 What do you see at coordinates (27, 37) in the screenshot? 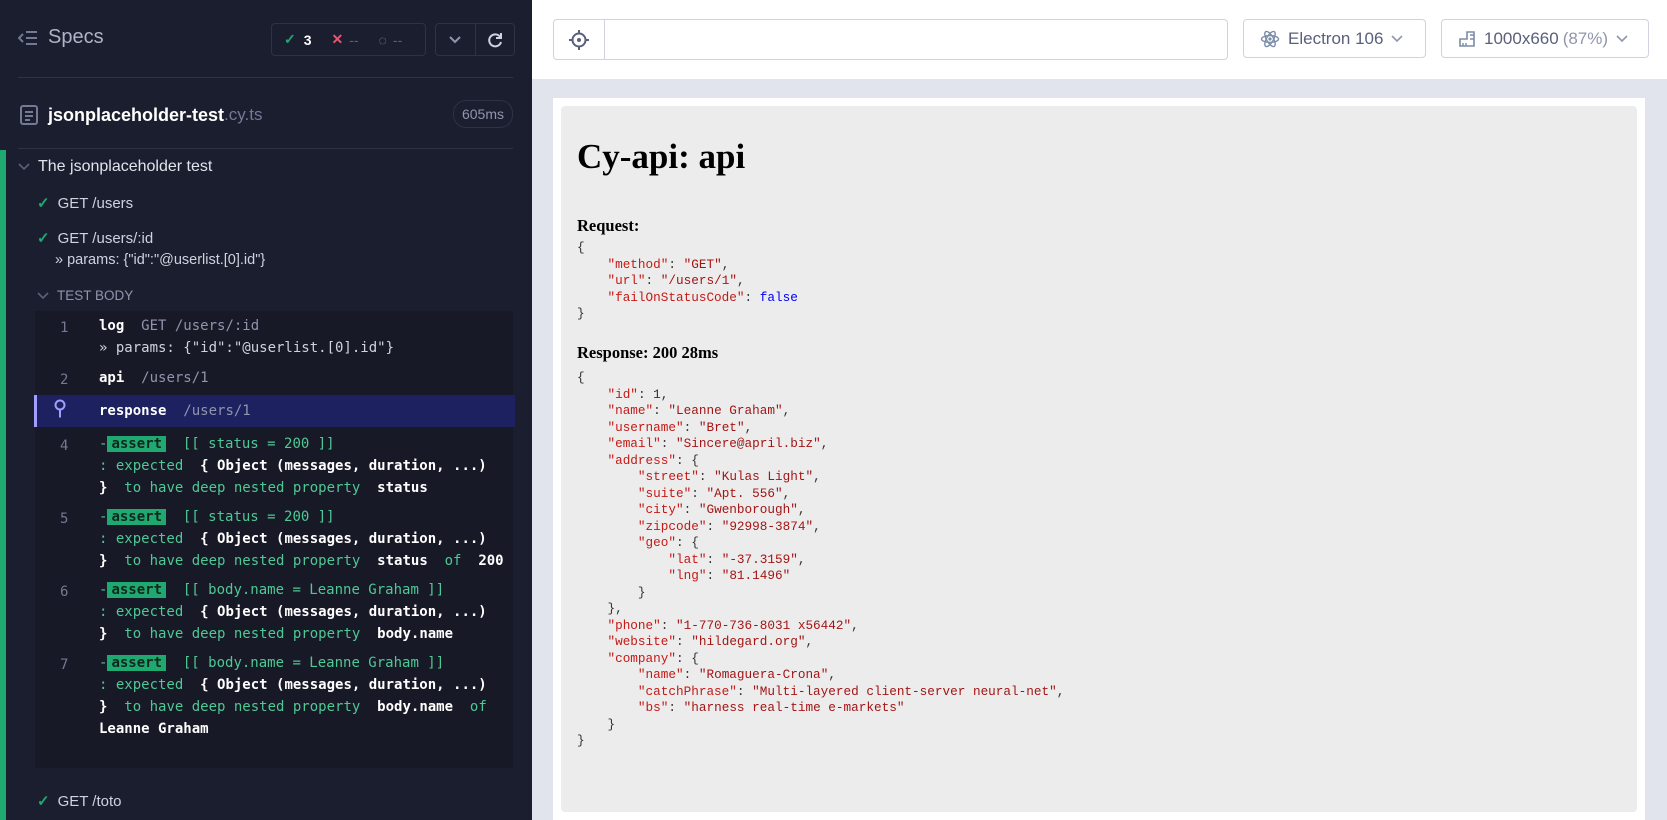
I see `specs-list-icon` at bounding box center [27, 37].